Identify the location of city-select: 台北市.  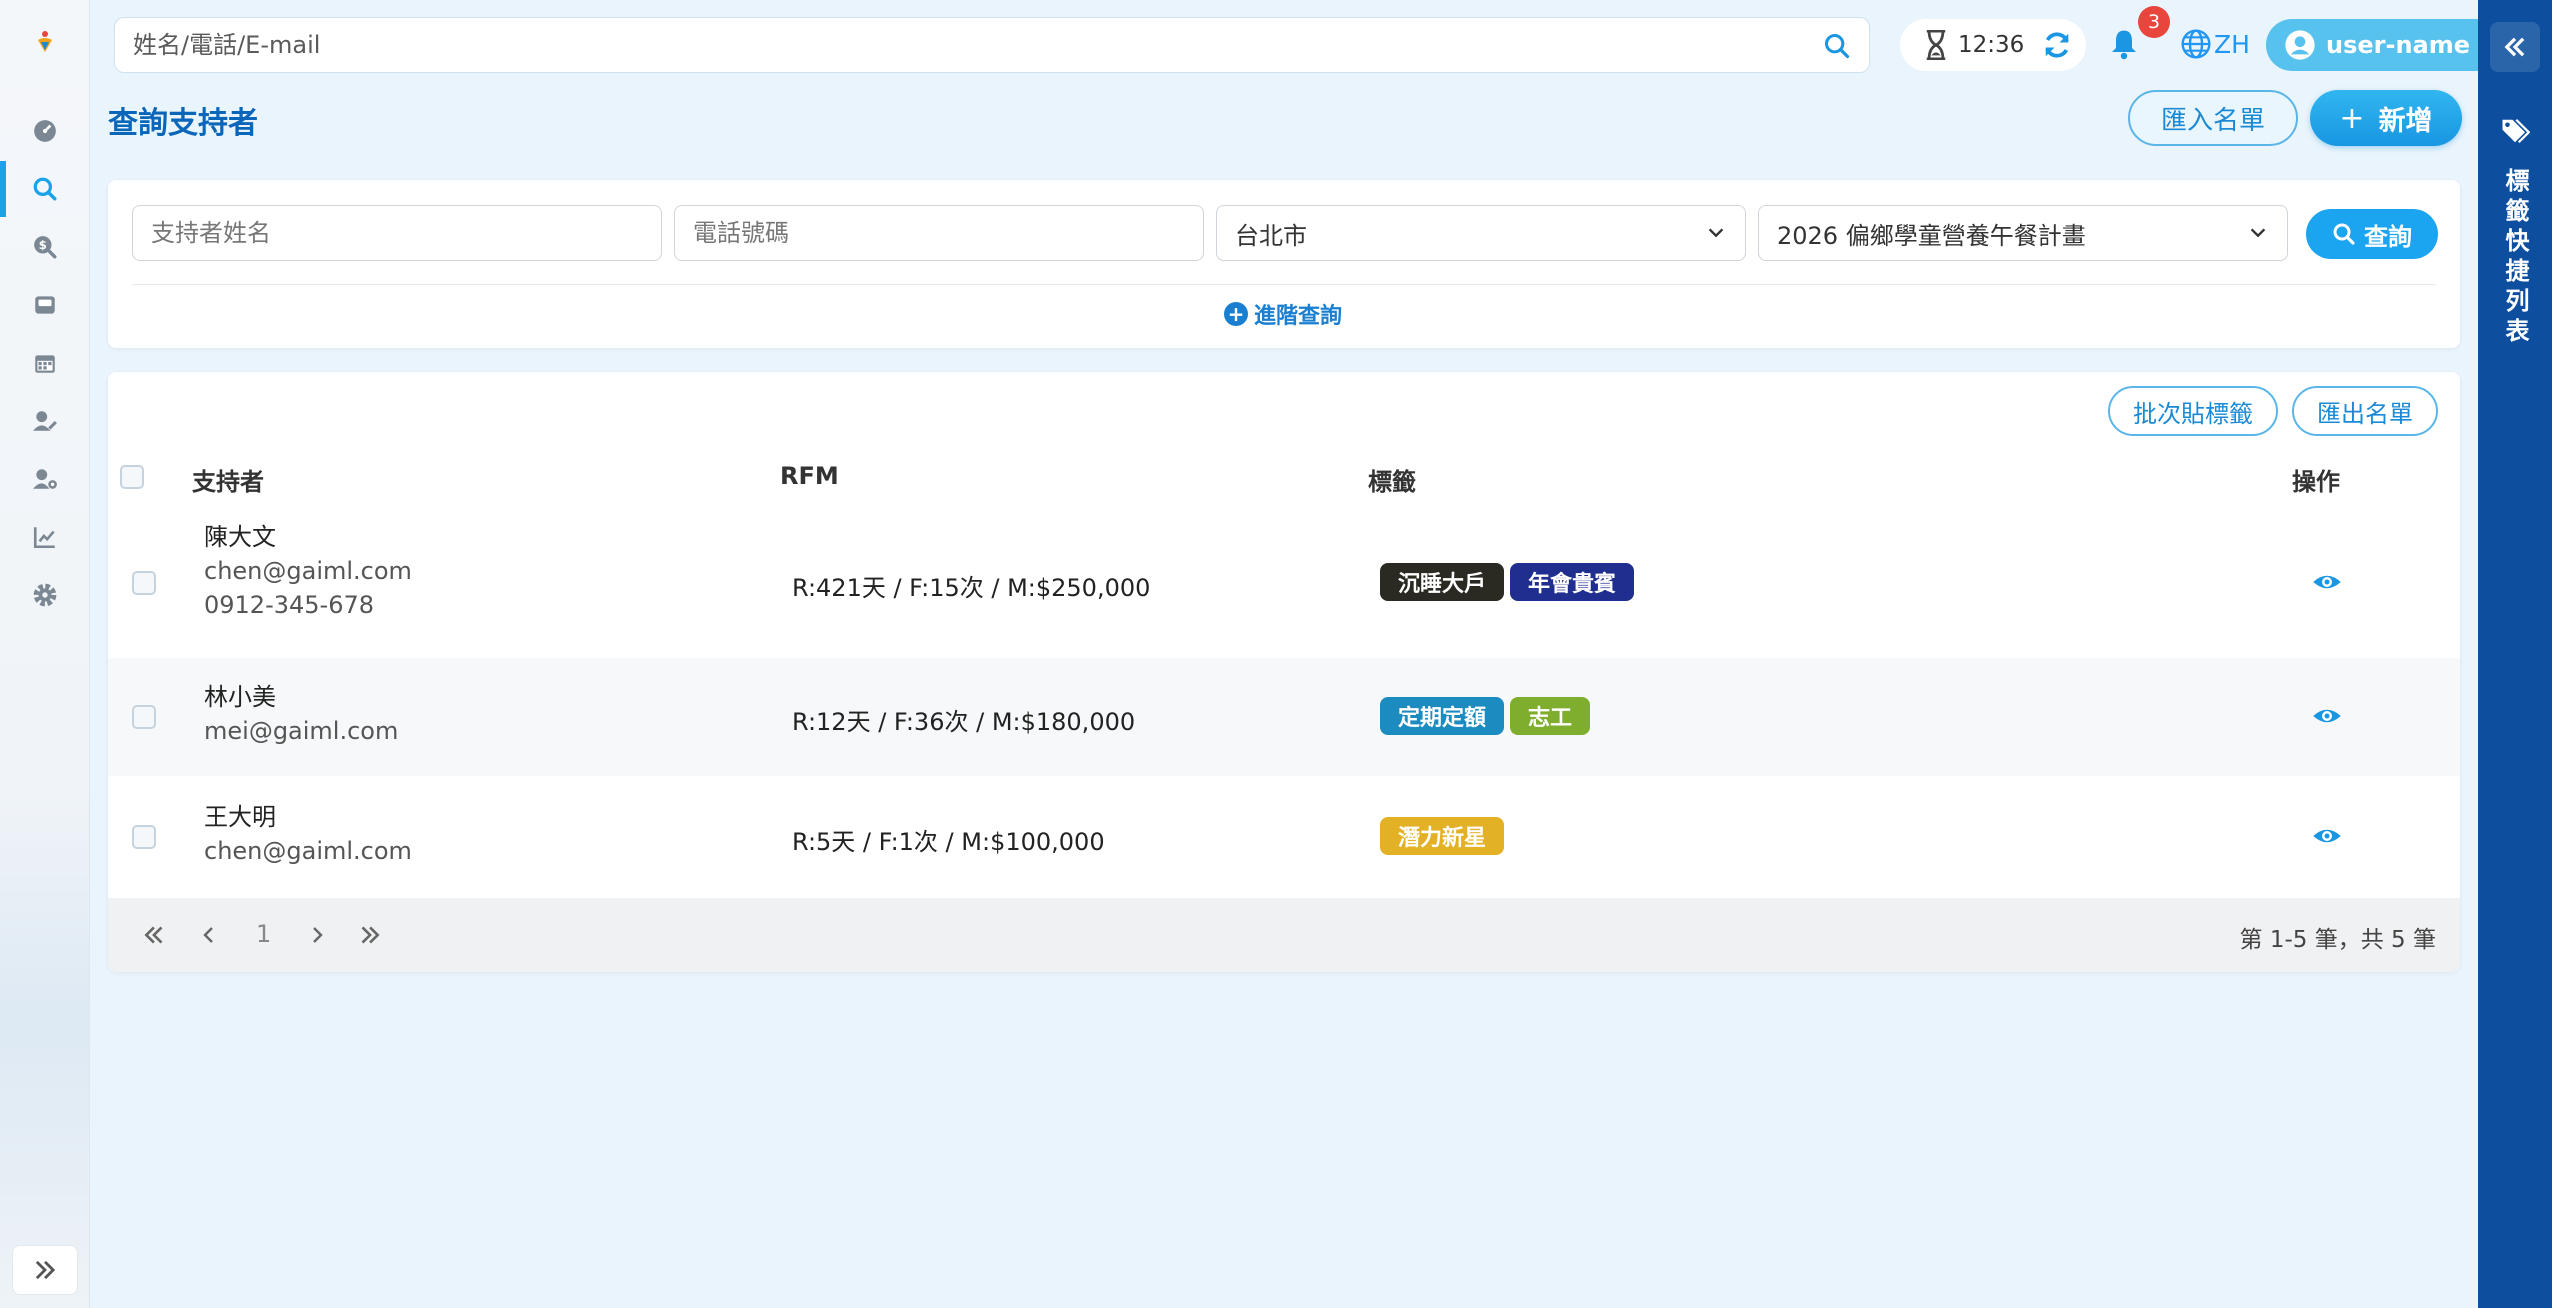
(1481, 233).